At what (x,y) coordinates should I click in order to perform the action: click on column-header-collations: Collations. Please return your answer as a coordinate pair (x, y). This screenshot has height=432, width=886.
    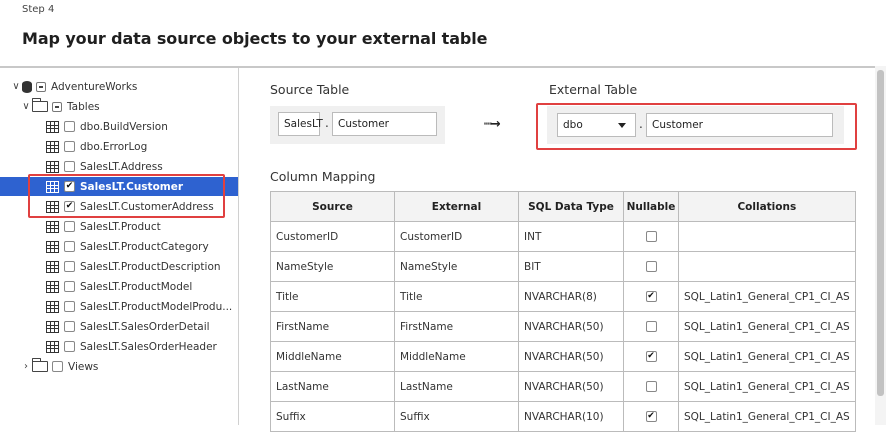
    Looking at the image, I should click on (767, 206).